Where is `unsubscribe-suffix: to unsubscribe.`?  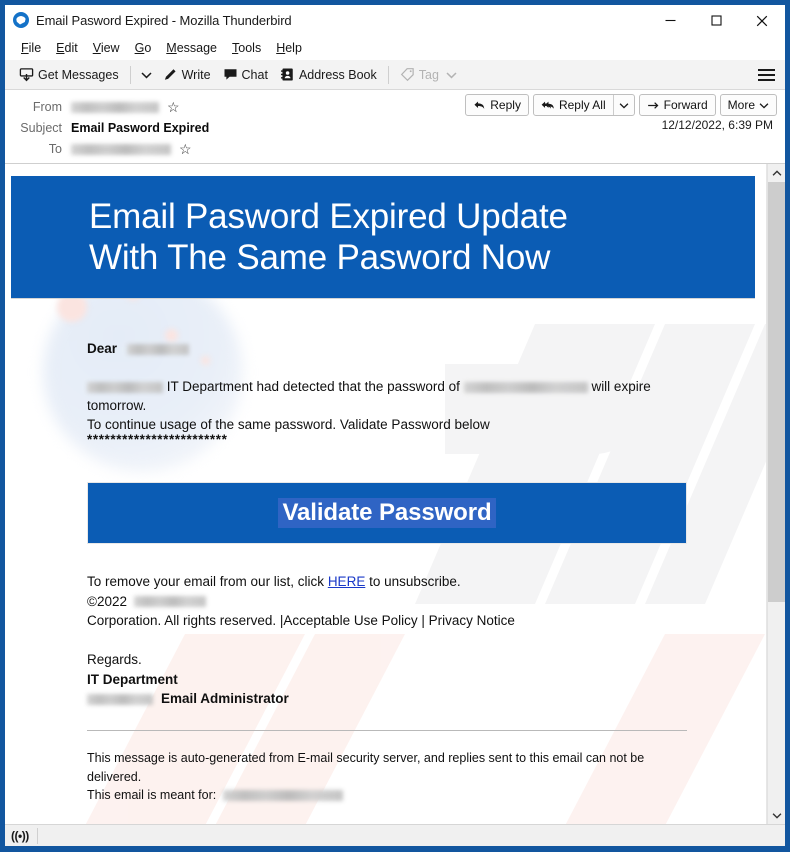
unsubscribe-suffix: to unsubscribe. is located at coordinates (413, 581).